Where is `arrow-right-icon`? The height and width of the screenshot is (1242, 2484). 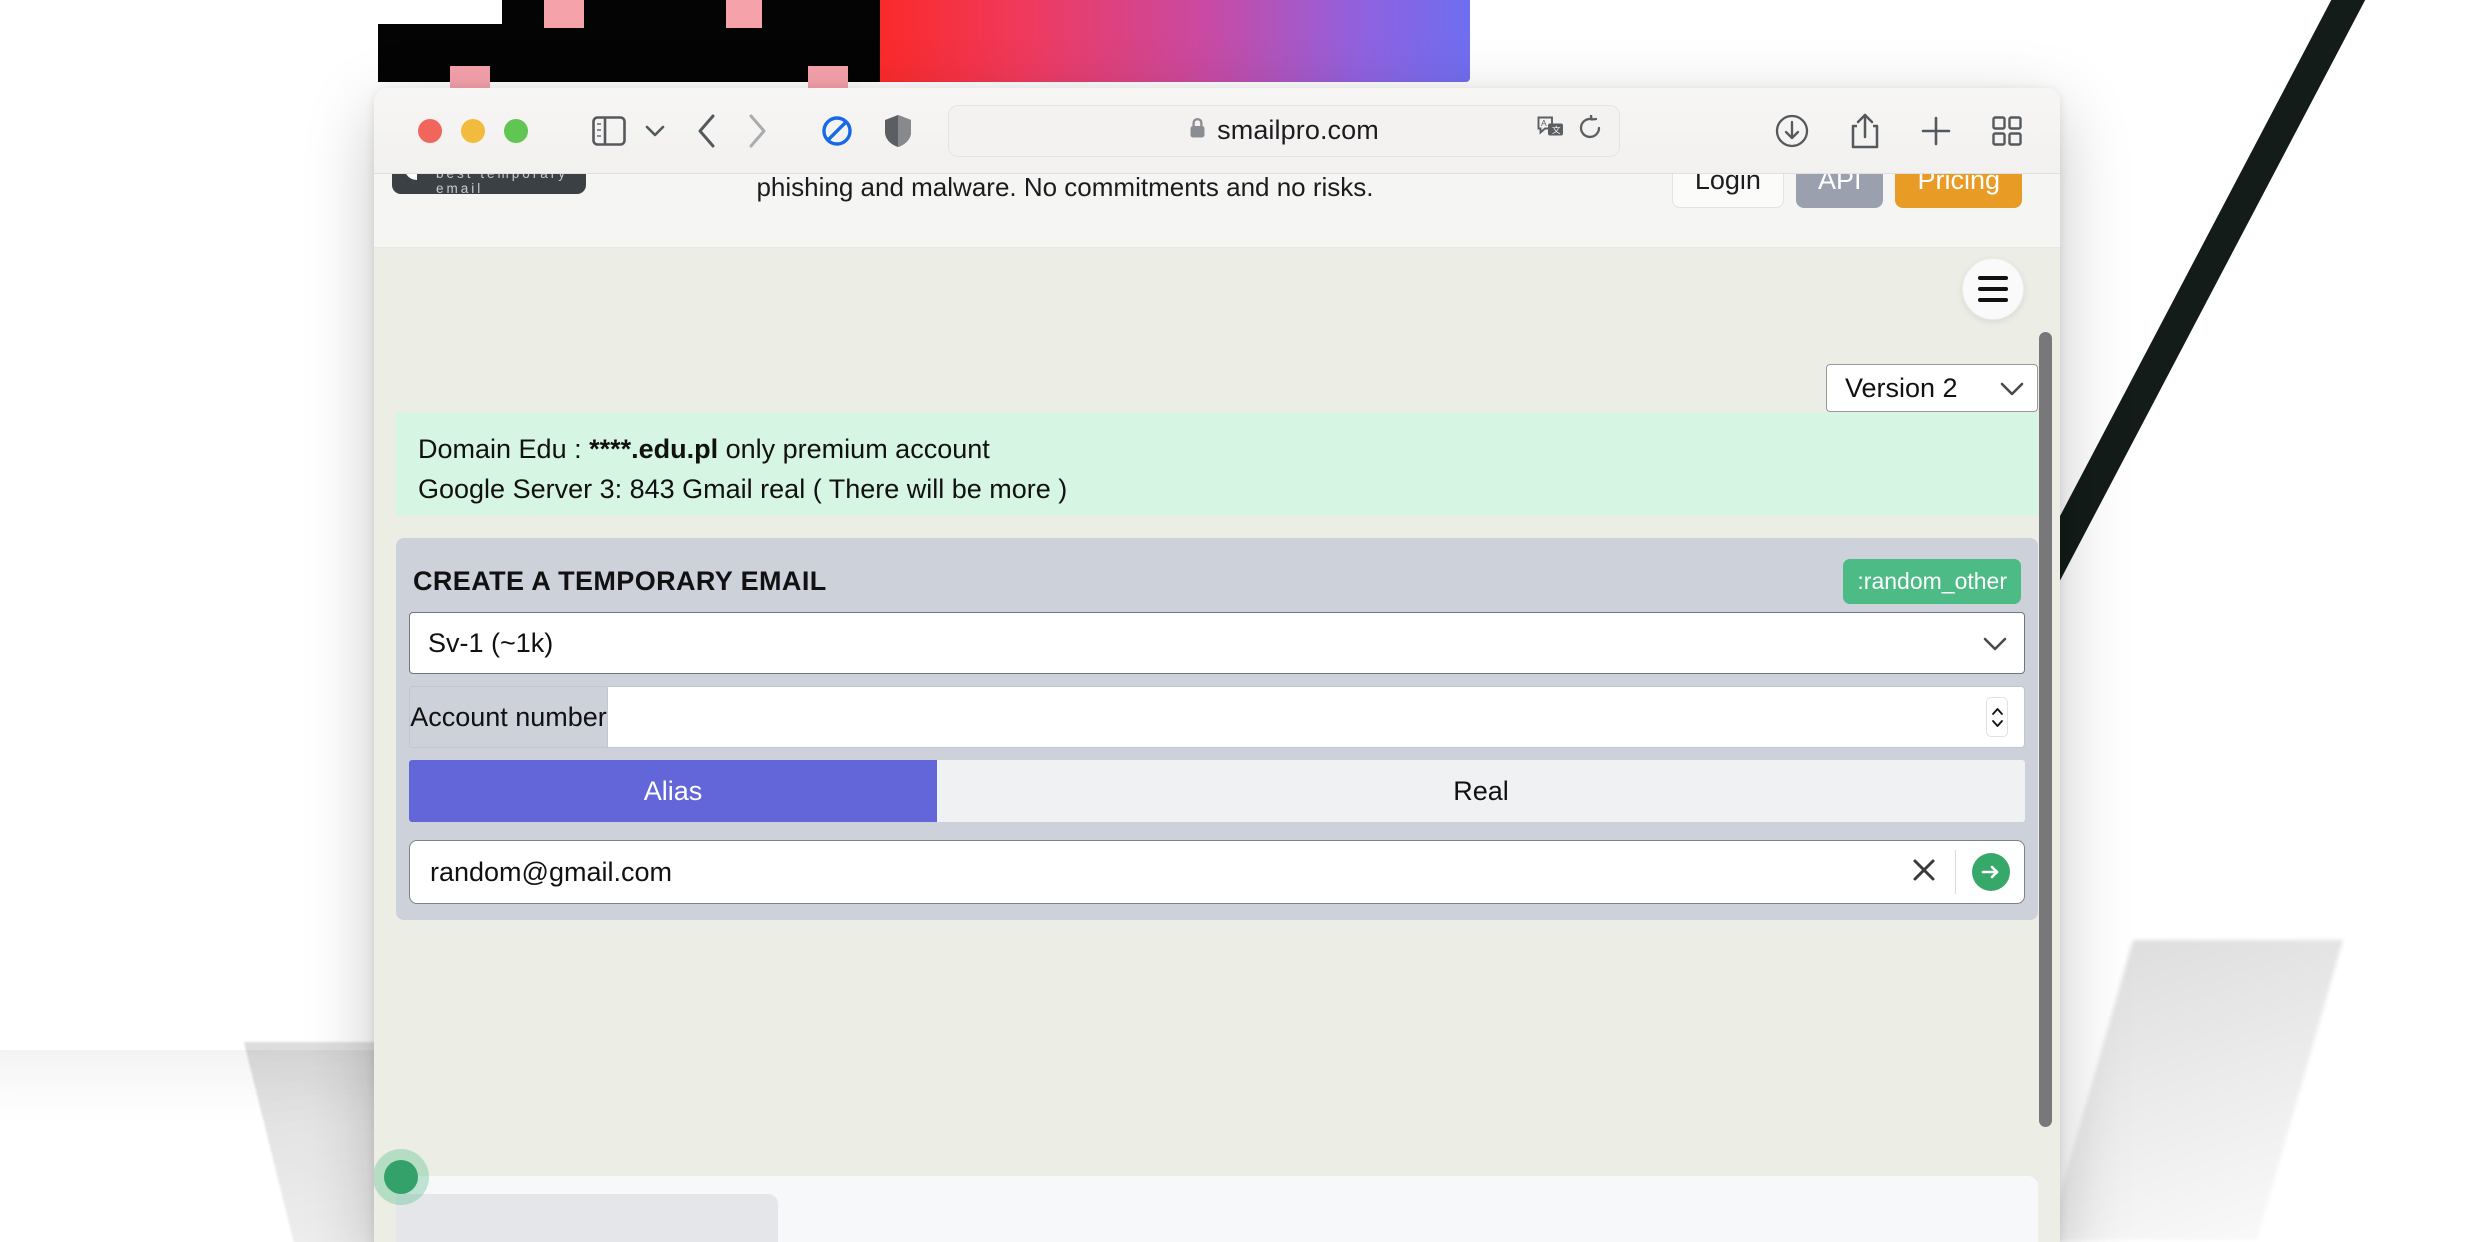 arrow-right-icon is located at coordinates (1991, 872).